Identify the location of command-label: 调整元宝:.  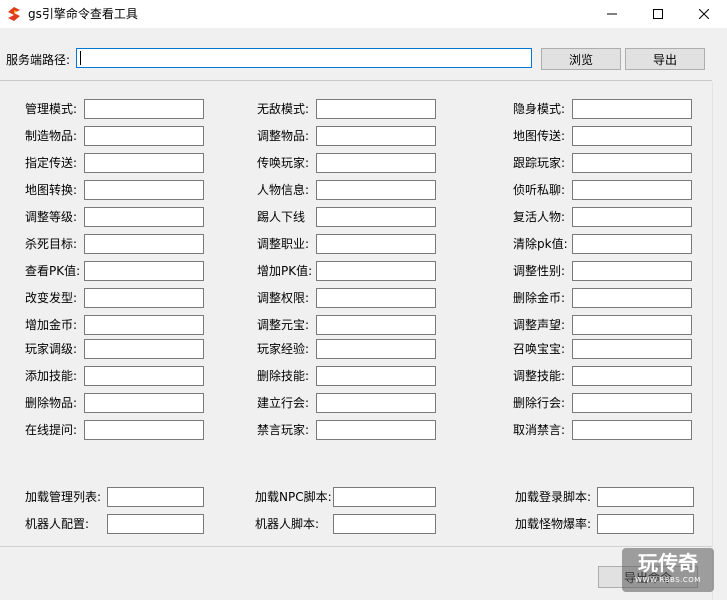
(283, 325).